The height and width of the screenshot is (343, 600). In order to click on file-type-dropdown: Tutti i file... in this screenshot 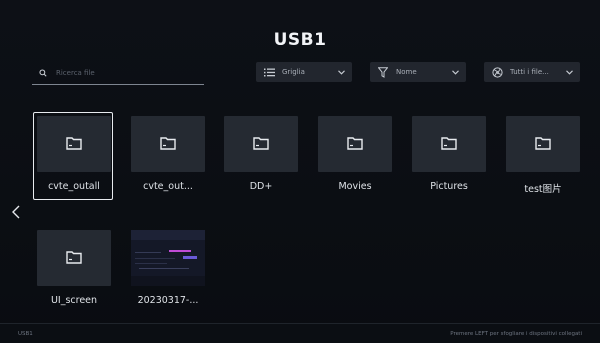, I will do `click(532, 72)`.